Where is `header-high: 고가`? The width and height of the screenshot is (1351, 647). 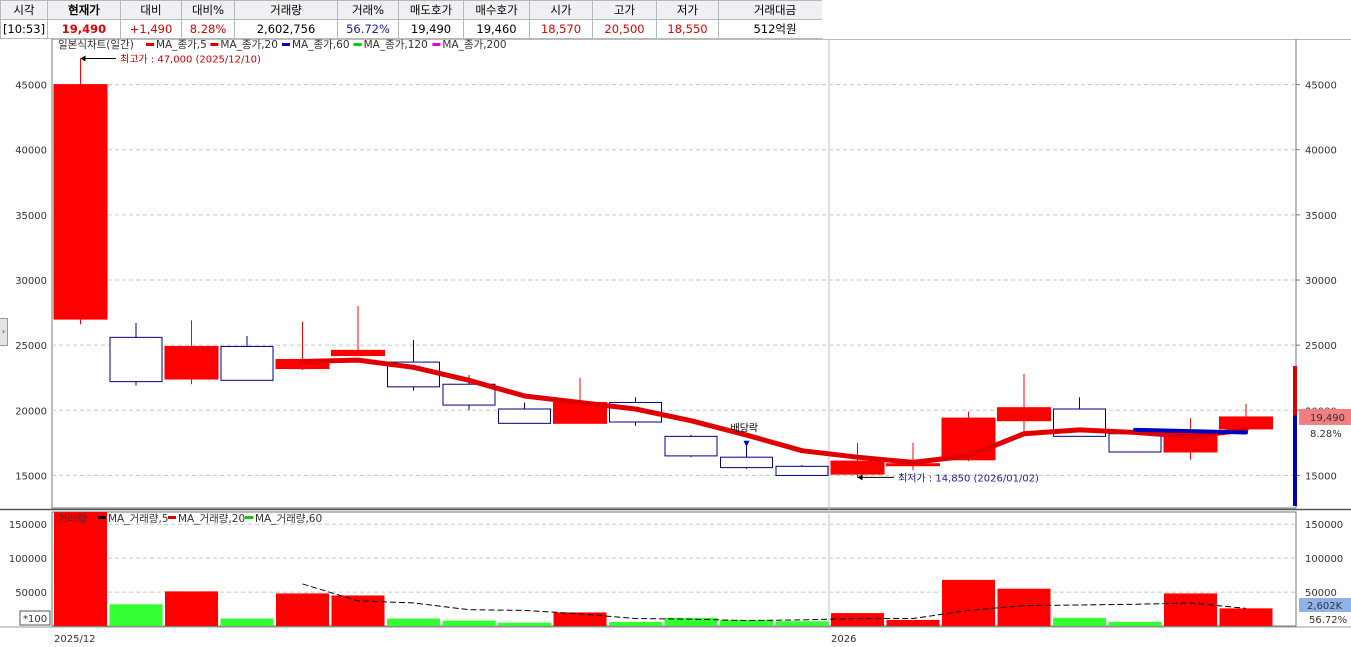
header-high: 고가 is located at coordinates (624, 10).